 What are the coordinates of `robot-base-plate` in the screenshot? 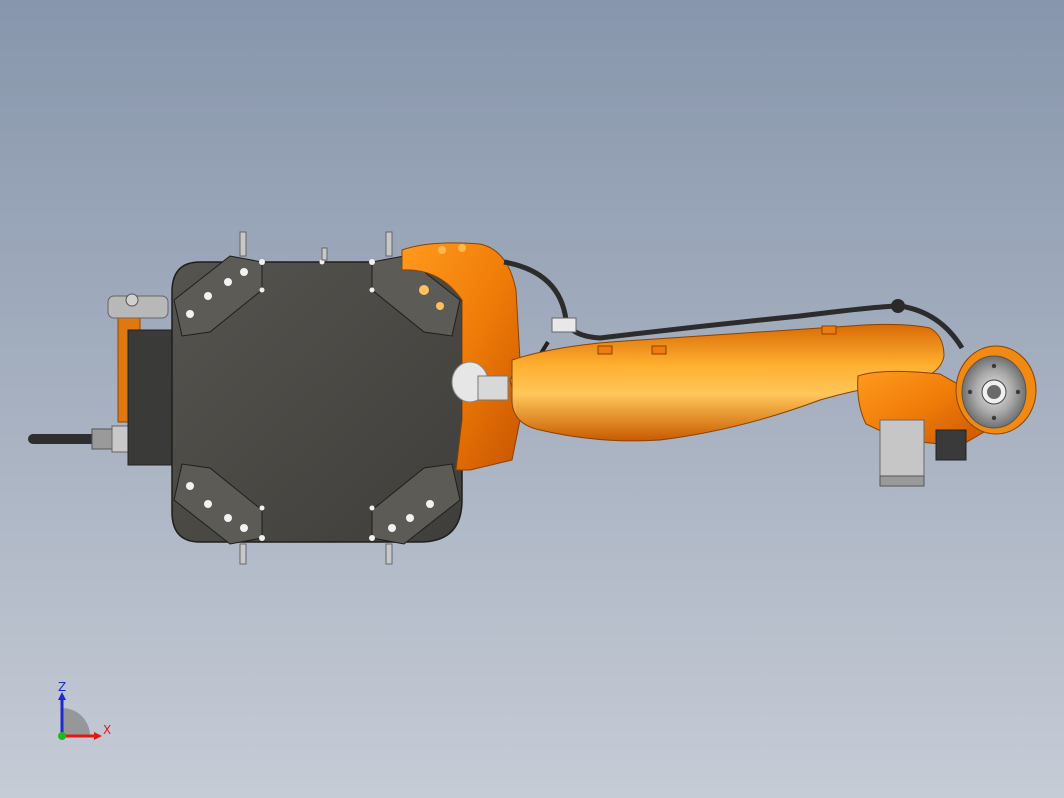 It's located at (317, 398).